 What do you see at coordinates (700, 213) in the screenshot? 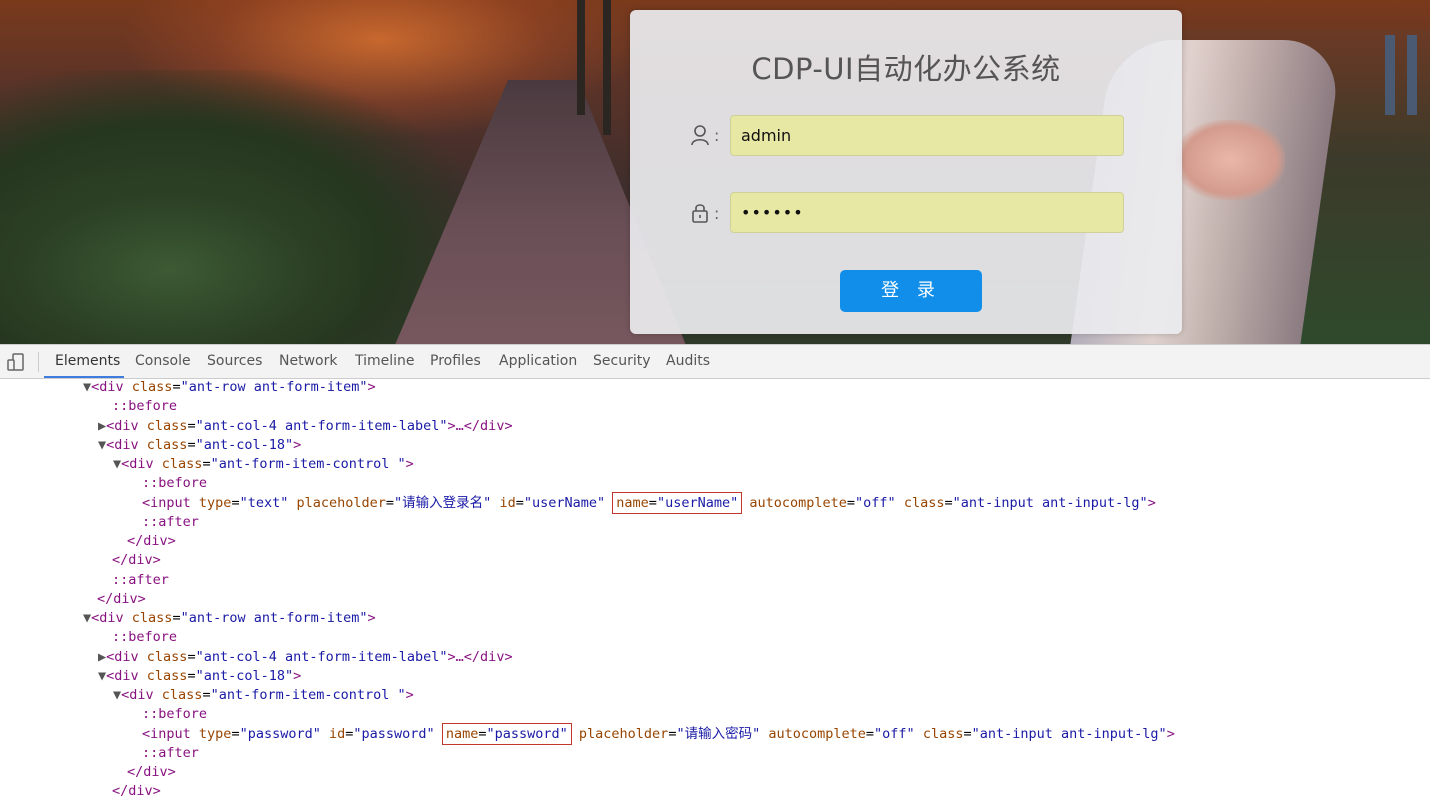
I see `lock-icon` at bounding box center [700, 213].